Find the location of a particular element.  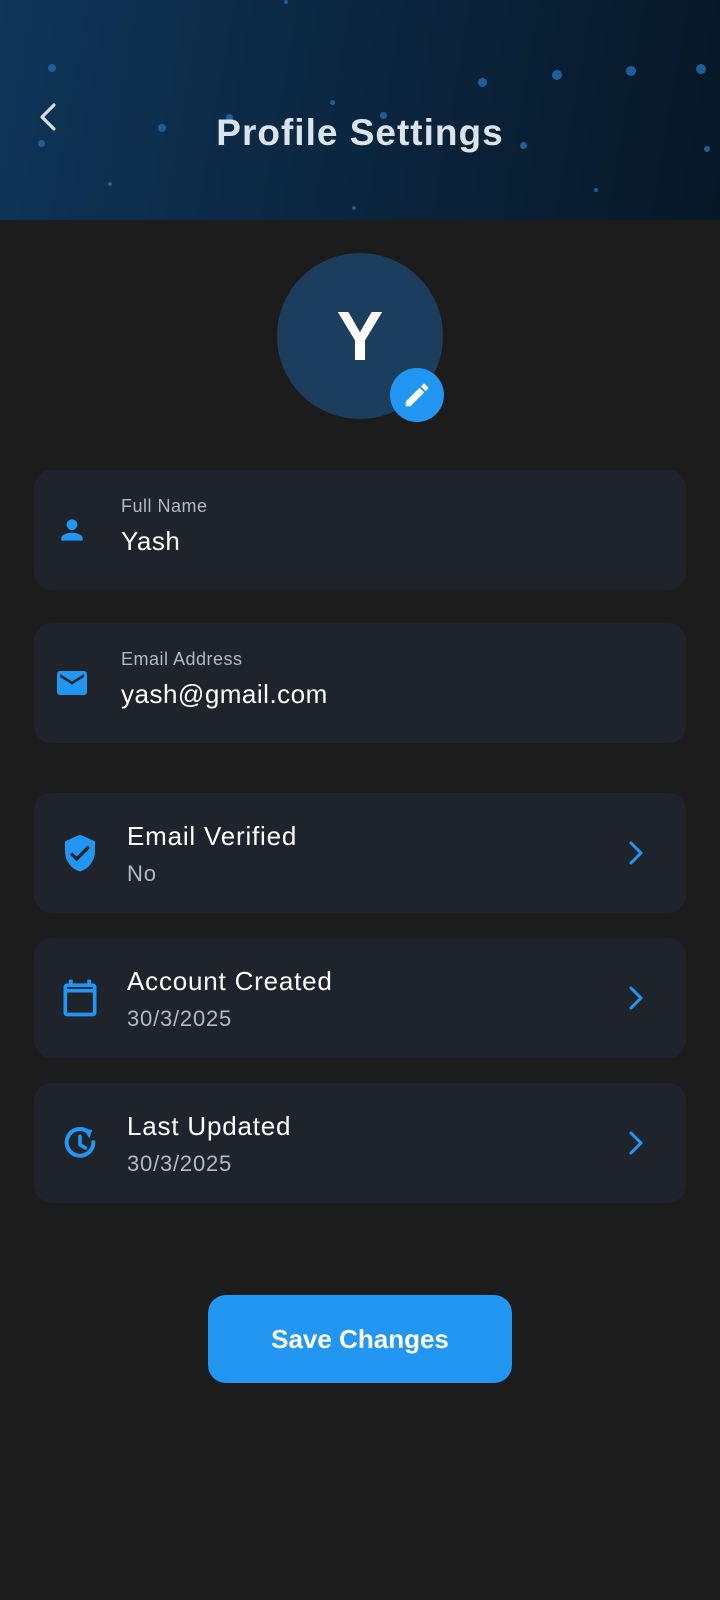

full-name-label: Full Name is located at coordinates (164, 506).